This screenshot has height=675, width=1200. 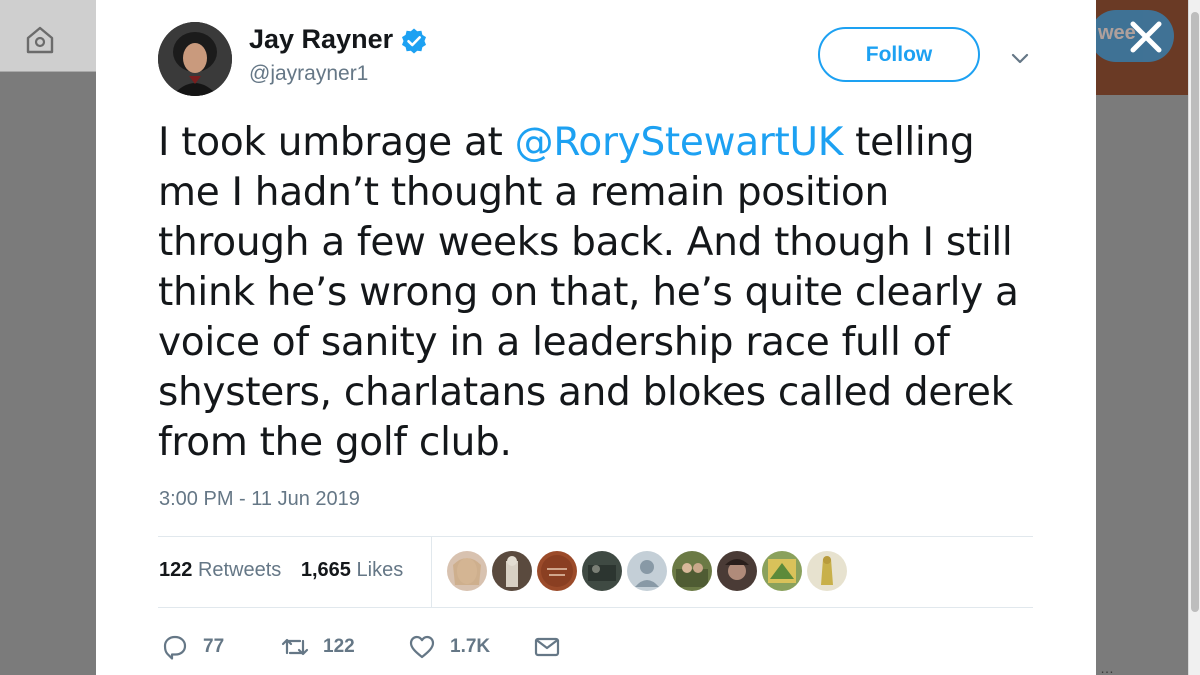 What do you see at coordinates (339, 646) in the screenshot?
I see `retweet-count: 122` at bounding box center [339, 646].